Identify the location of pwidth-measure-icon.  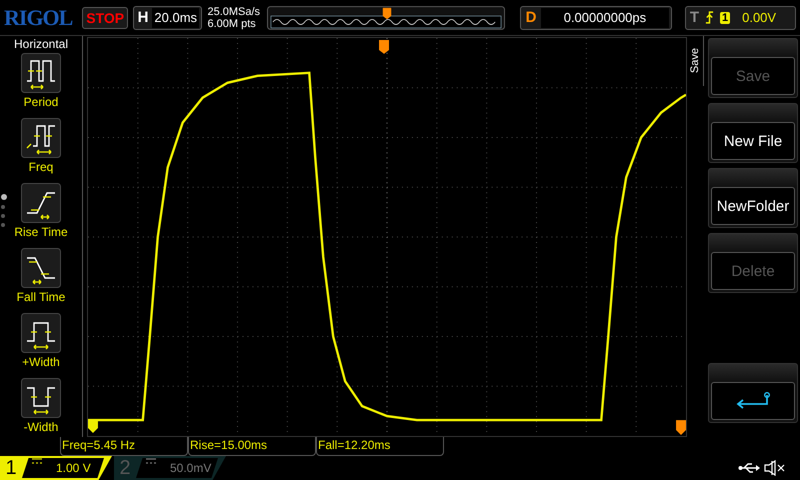
(41, 333).